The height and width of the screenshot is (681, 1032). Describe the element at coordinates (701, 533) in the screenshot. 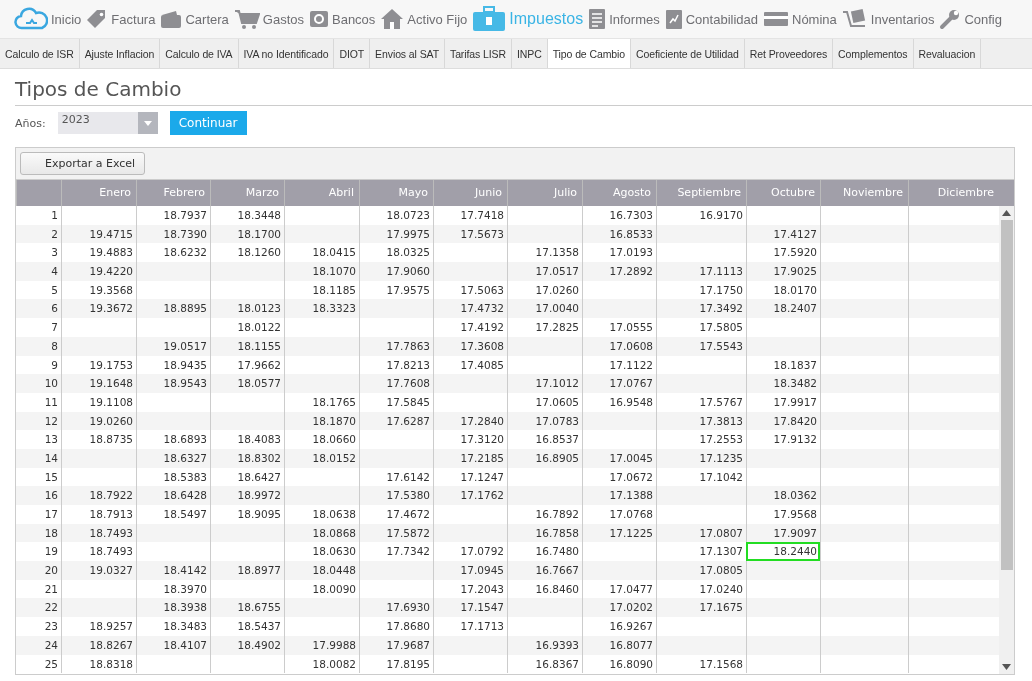

I see `table-cell: 17.0807` at that location.